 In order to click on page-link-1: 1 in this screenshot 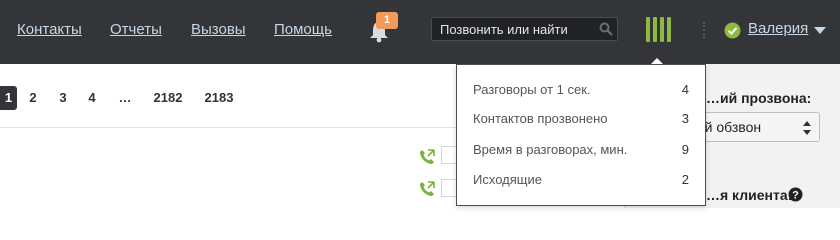, I will do `click(8, 98)`.